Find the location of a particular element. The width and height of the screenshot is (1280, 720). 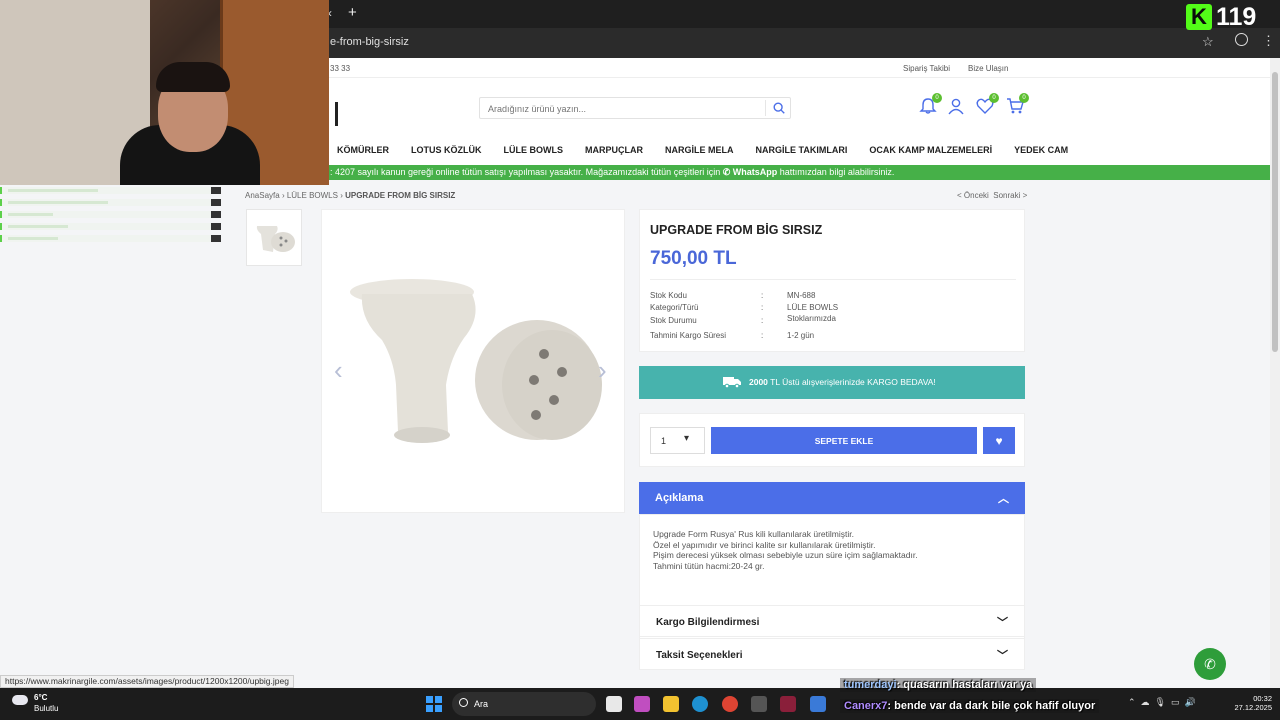

heart-icon: ♥ is located at coordinates (999, 440).